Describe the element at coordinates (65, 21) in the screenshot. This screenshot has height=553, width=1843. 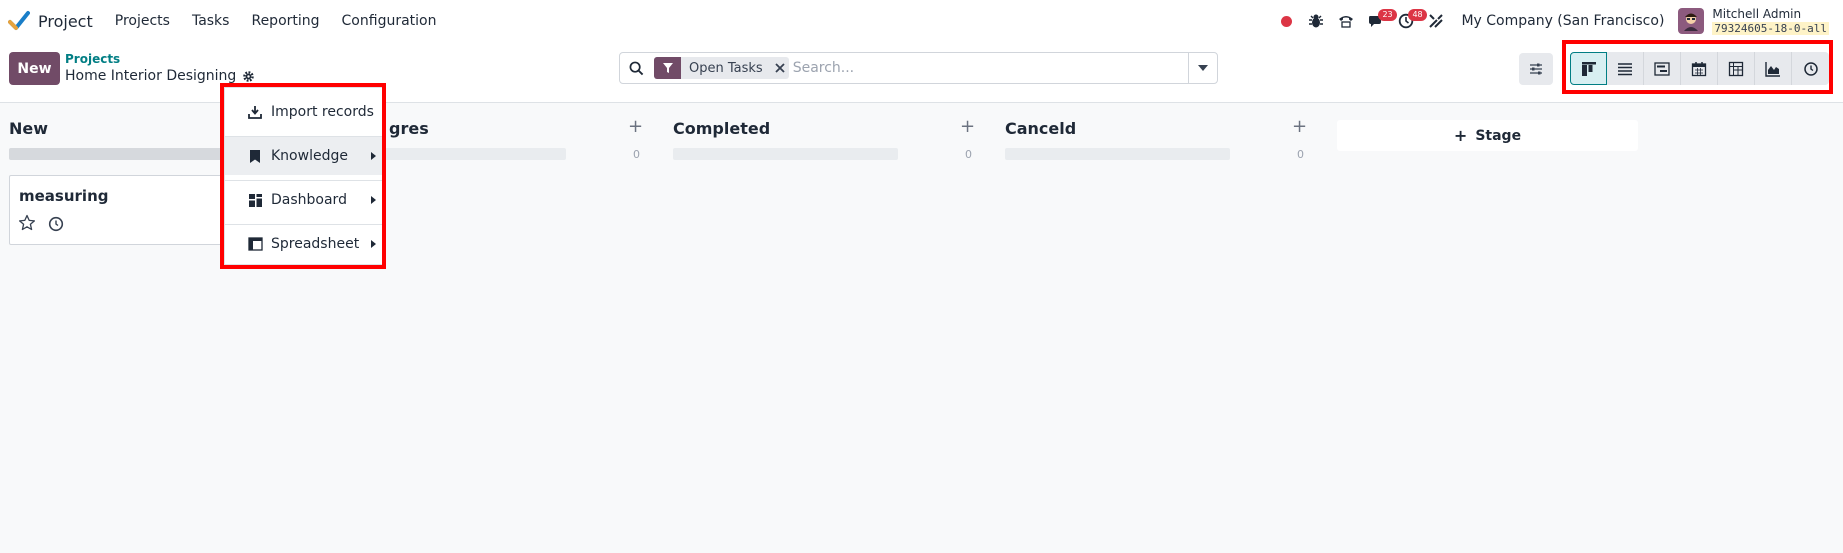
I see `app-name: Project` at that location.